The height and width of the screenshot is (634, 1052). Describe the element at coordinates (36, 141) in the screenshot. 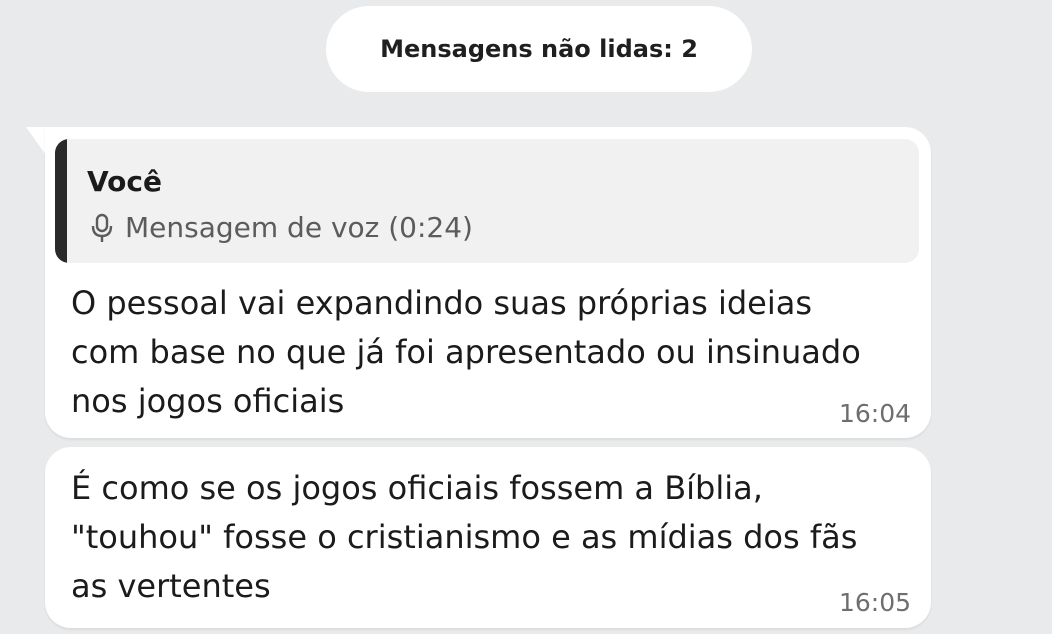

I see `bubble-tail` at that location.